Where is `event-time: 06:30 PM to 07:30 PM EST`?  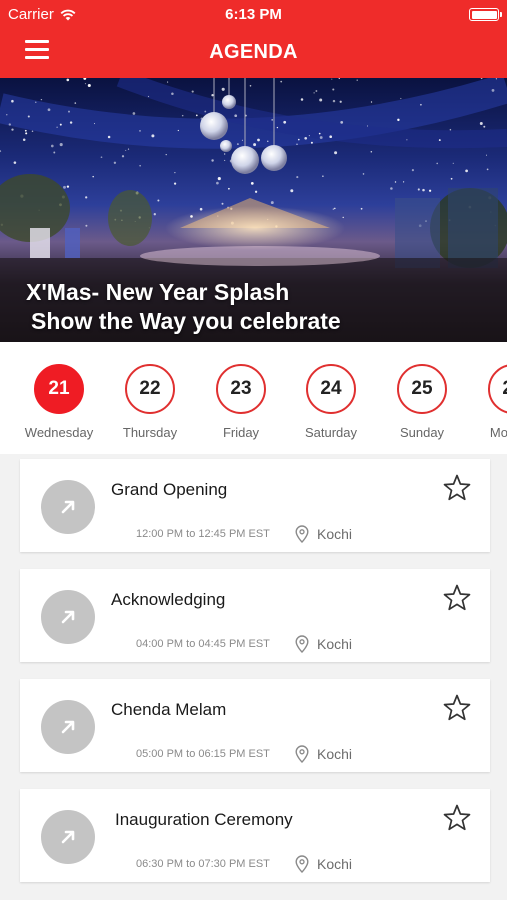 event-time: 06:30 PM to 07:30 PM EST is located at coordinates (203, 864).